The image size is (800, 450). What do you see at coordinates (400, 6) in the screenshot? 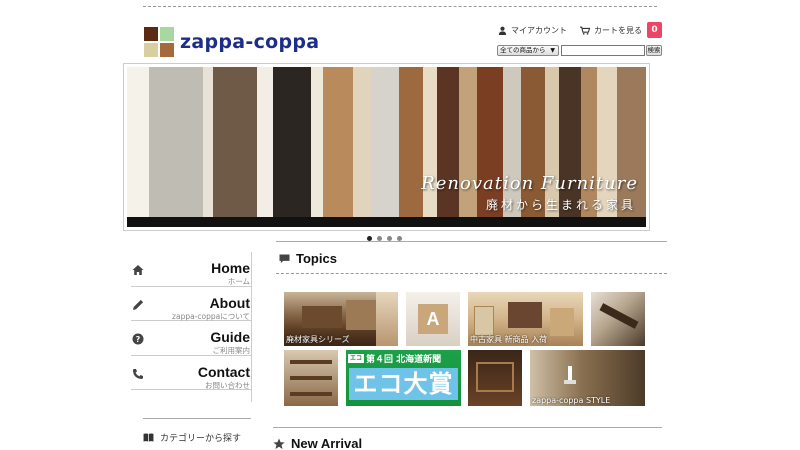
I see `top-divider` at bounding box center [400, 6].